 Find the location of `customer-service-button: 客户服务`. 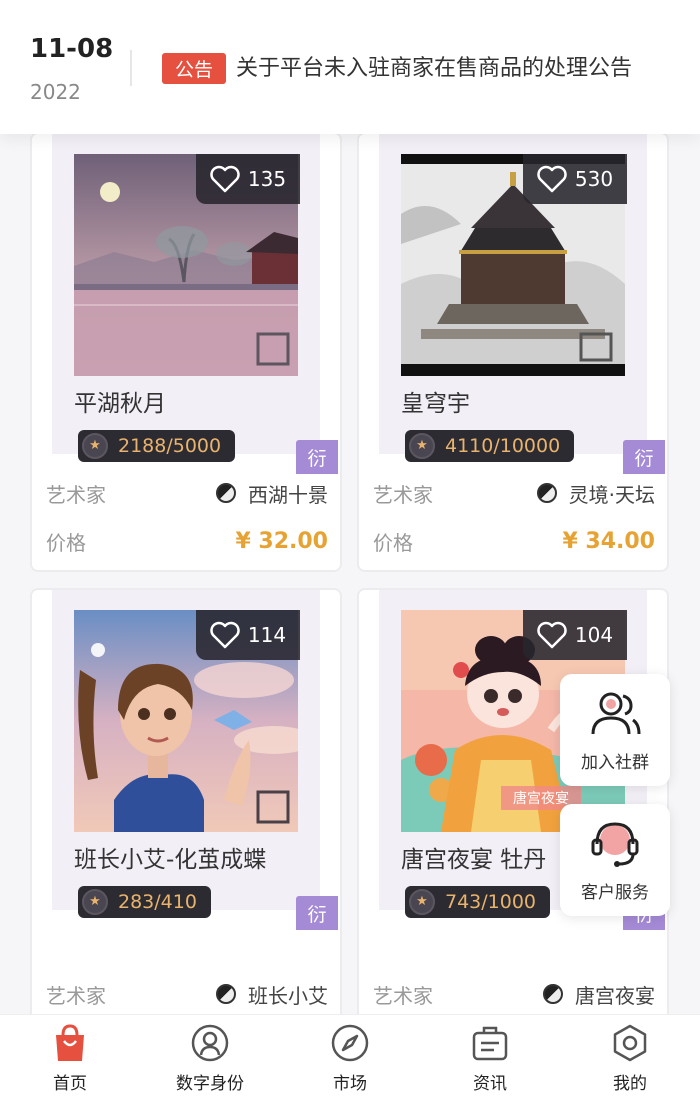

customer-service-button: 客户服务 is located at coordinates (615, 860).